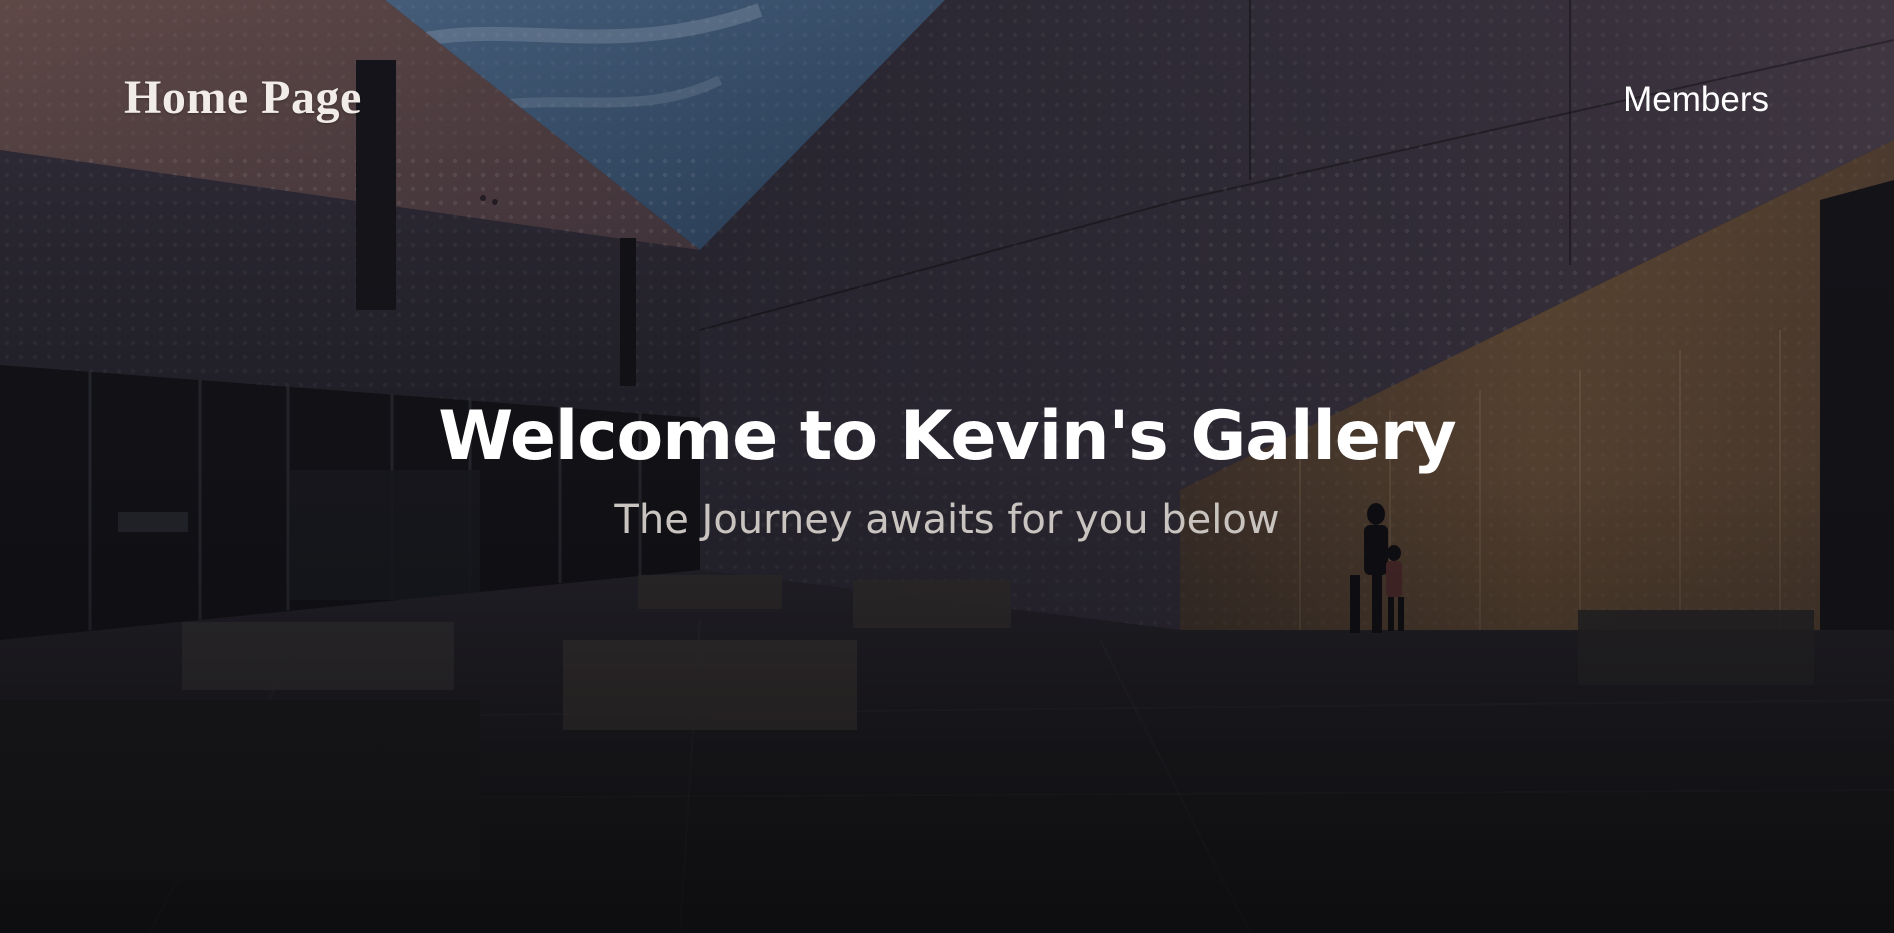  Describe the element at coordinates (947, 520) in the screenshot. I see `hero-subtitle: The Journey awaits for you below` at that location.